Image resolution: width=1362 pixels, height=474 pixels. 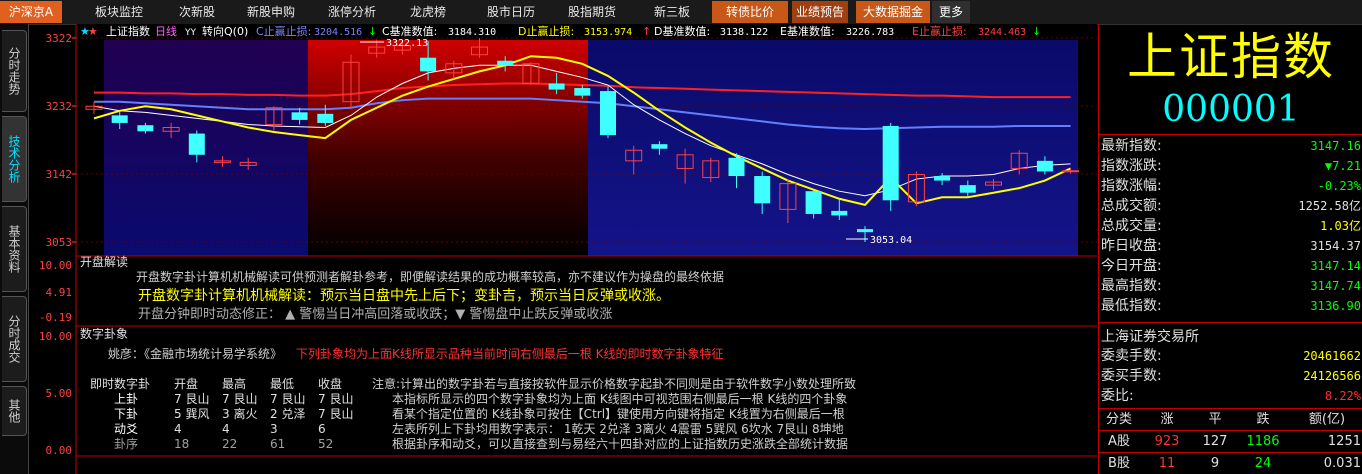 What do you see at coordinates (190, 33) in the screenshot?
I see `legend-yy: YY` at bounding box center [190, 33].